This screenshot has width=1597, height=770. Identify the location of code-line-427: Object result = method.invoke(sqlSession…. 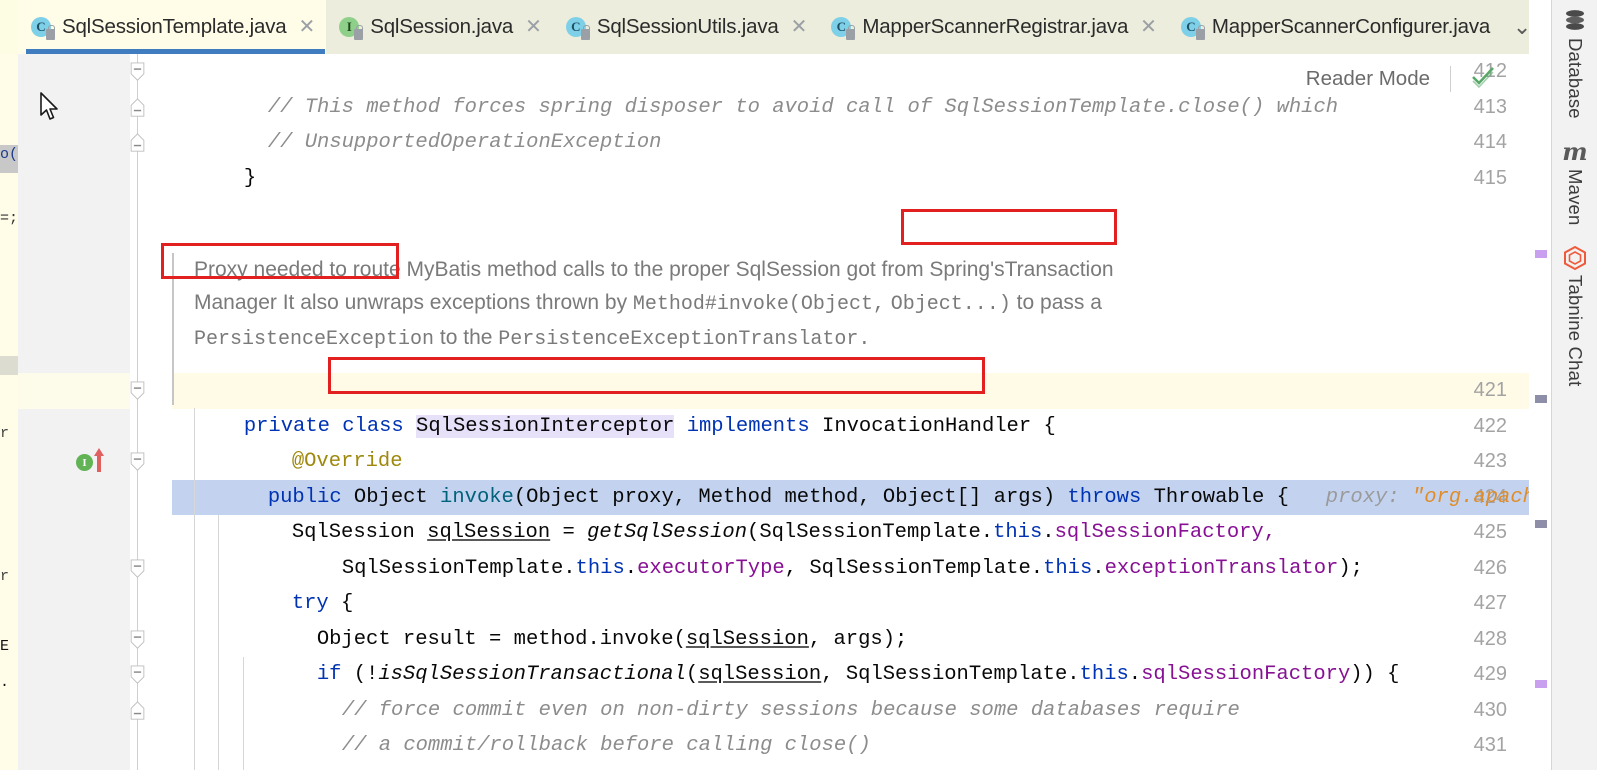
(575, 618).